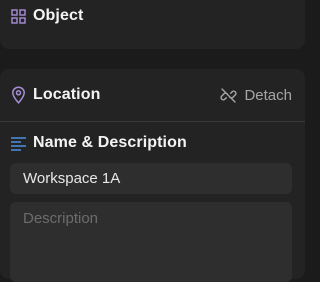 The width and height of the screenshot is (320, 282). I want to click on detach-button: Detach, so click(256, 95).